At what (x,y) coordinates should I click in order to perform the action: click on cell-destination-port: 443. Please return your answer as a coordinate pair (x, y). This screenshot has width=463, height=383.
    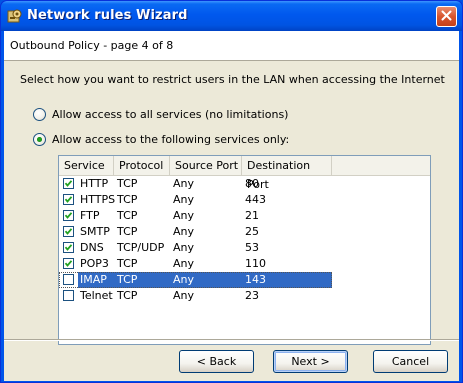
    Looking at the image, I should click on (255, 199).